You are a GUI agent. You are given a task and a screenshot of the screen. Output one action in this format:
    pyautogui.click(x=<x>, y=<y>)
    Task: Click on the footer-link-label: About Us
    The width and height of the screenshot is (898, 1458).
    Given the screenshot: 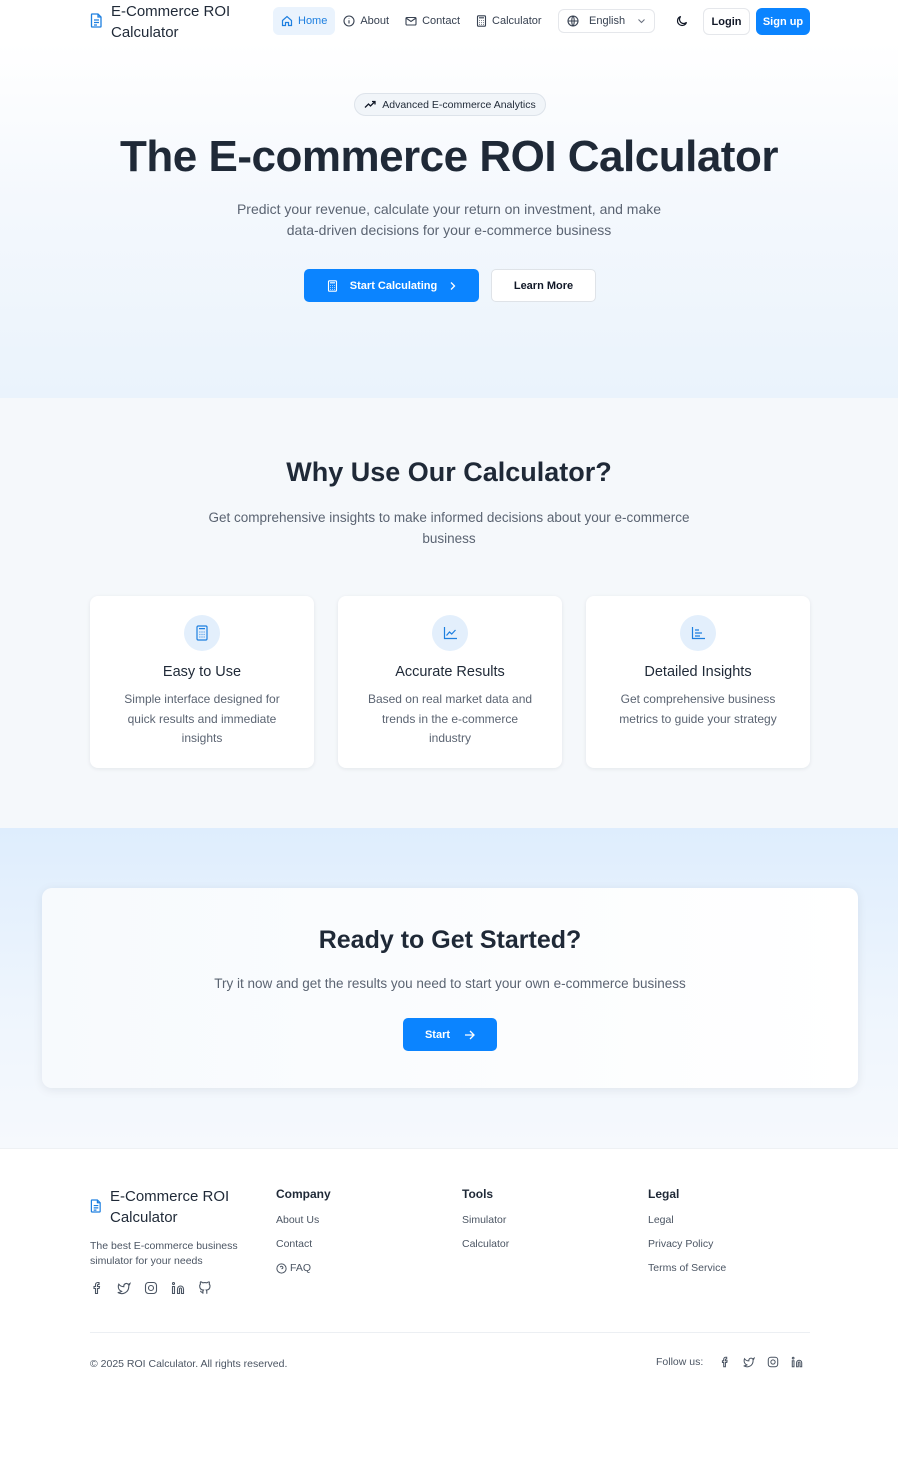 What is the action you would take?
    pyautogui.click(x=298, y=1220)
    